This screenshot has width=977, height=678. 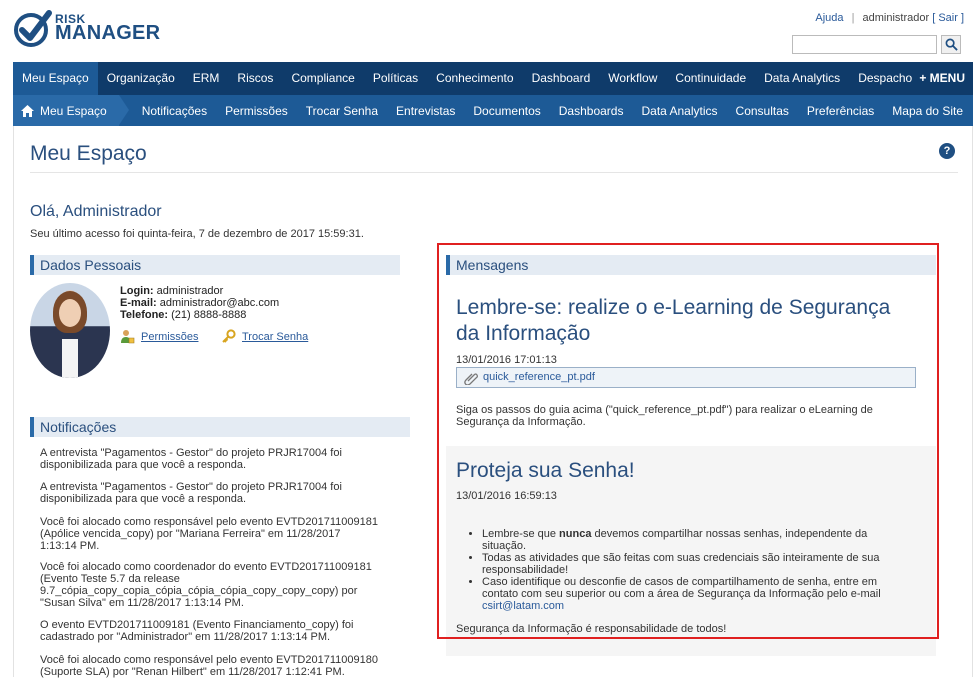 I want to click on permissions-link: Permissões, so click(x=169, y=337).